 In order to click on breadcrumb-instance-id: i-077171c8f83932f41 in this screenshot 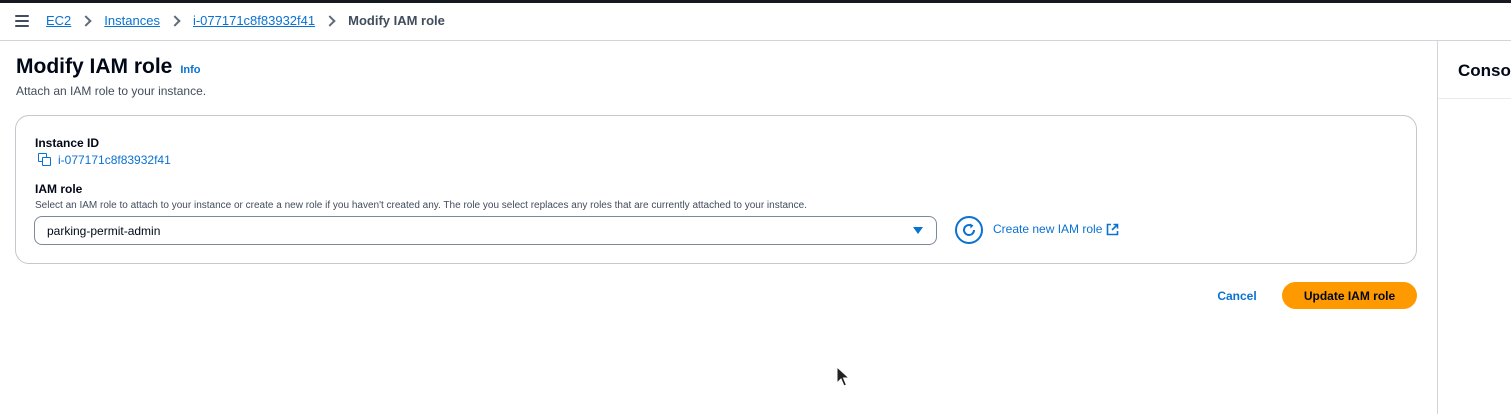, I will do `click(254, 20)`.